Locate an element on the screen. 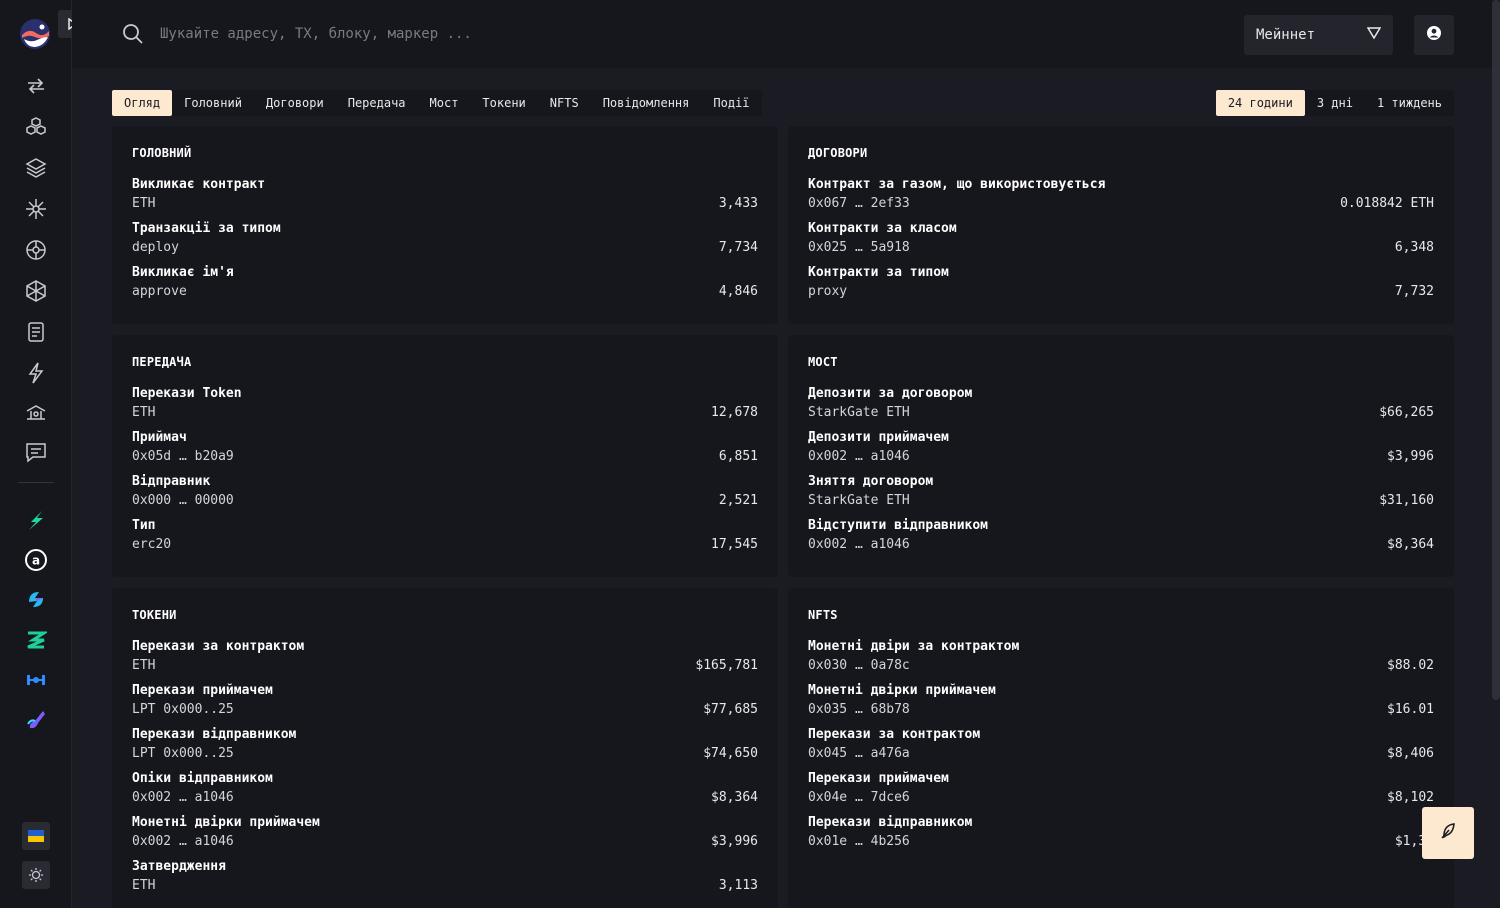 The image size is (1500, 908). stat-label: Відправник is located at coordinates (171, 481).